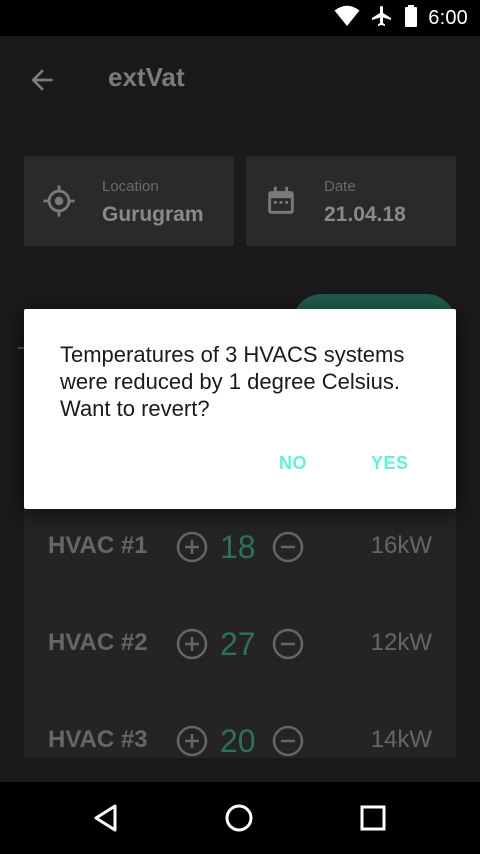  Describe the element at coordinates (340, 186) in the screenshot. I see `date-label: Date` at that location.